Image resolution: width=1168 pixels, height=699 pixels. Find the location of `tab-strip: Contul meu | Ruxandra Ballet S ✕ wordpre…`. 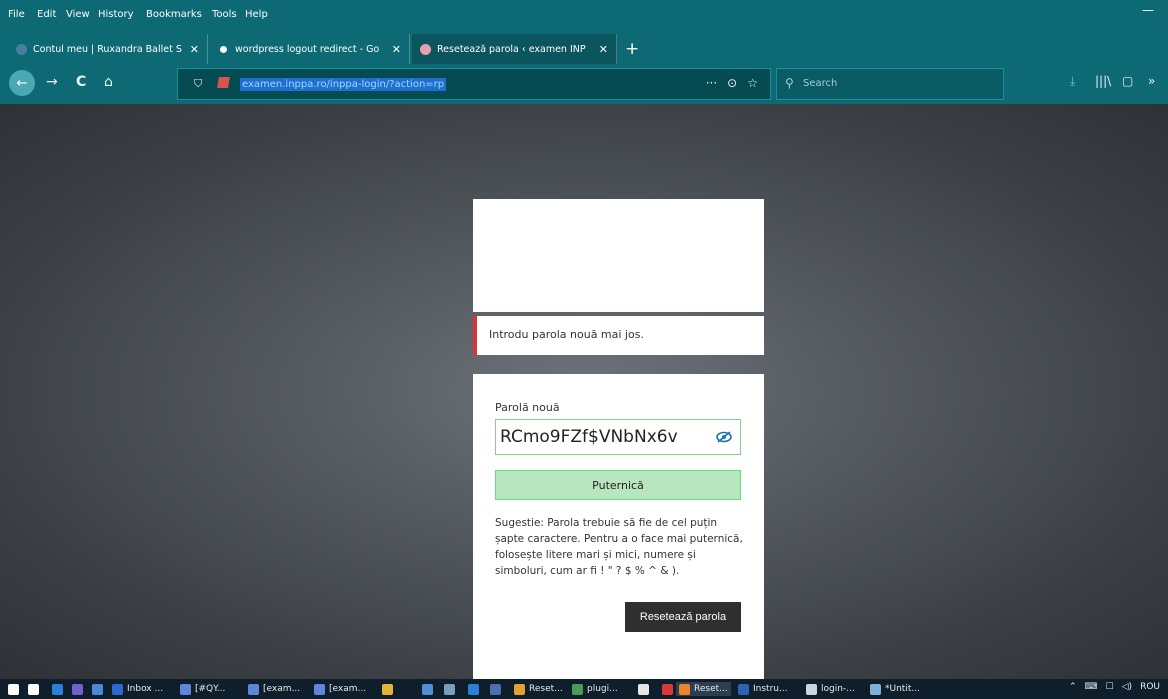

tab-strip: Contul meu | Ruxandra Ballet S ✕ wordpre… is located at coordinates (584, 49).